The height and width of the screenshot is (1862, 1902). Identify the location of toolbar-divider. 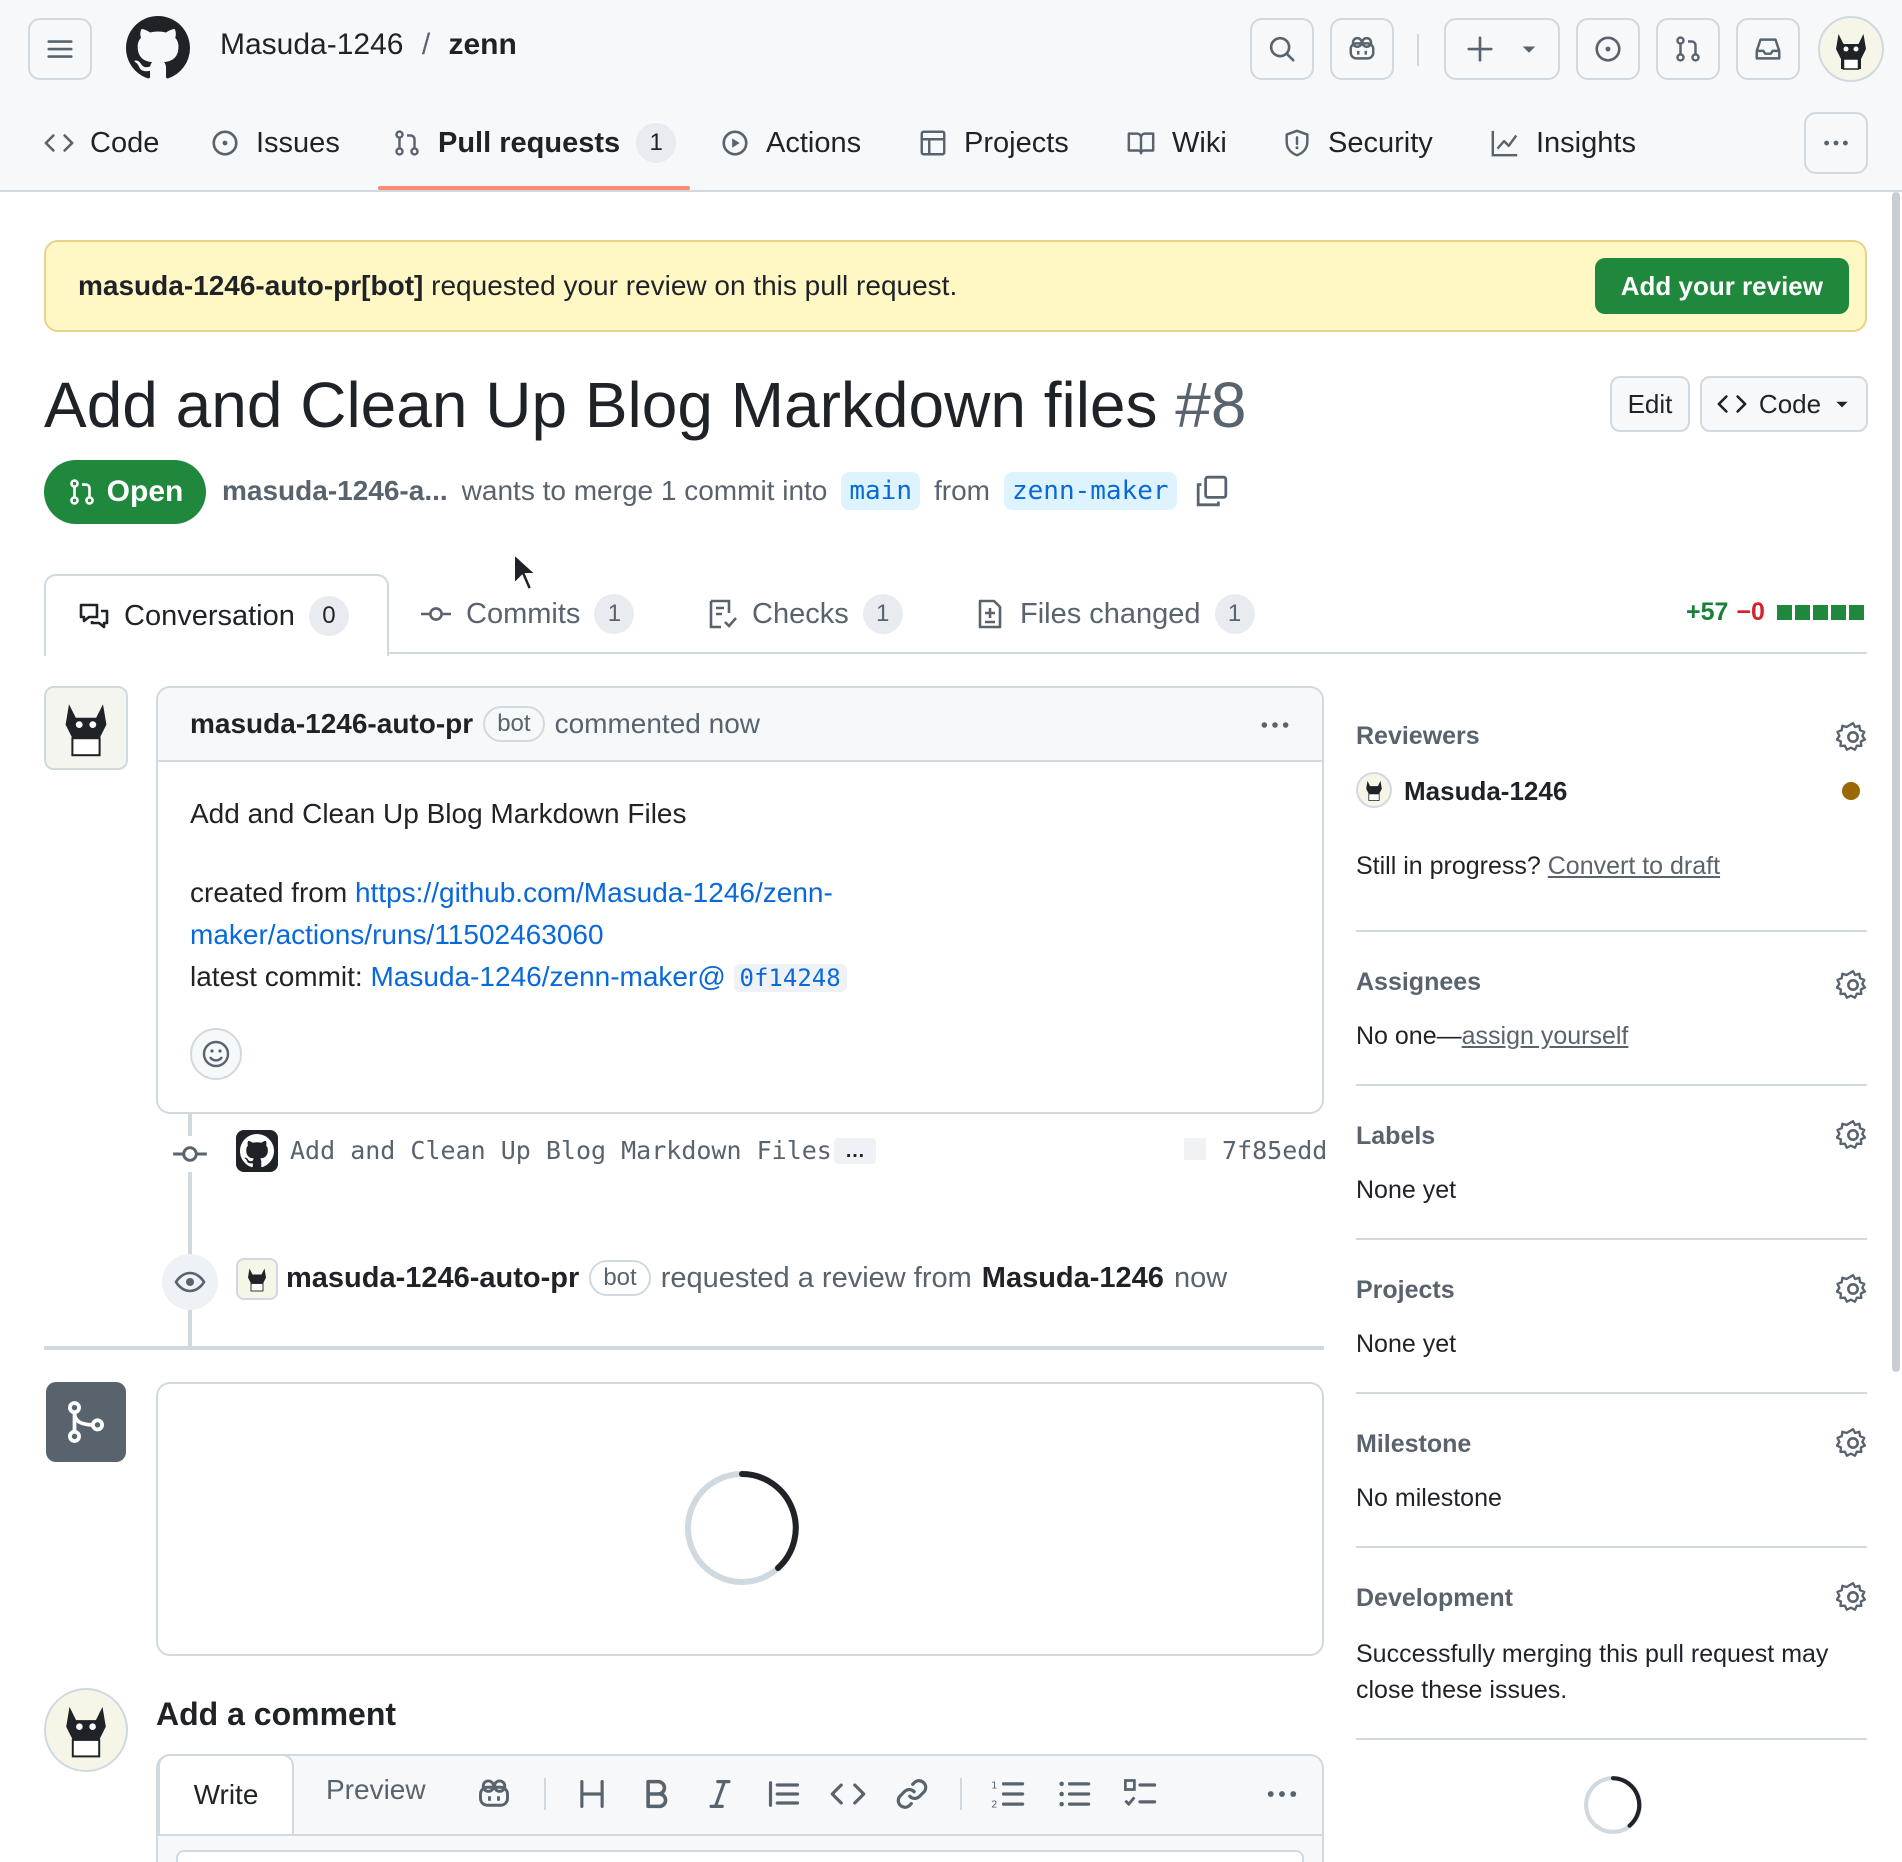
(545, 1794).